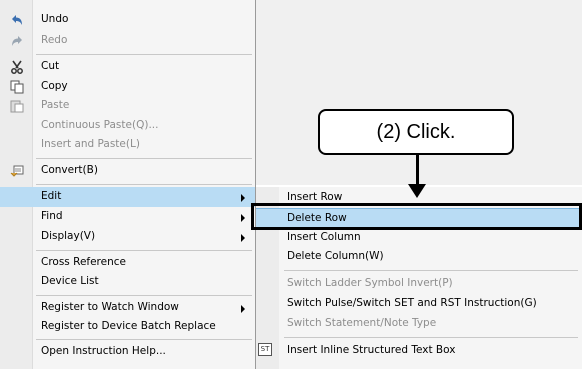 The height and width of the screenshot is (369, 582). I want to click on menu-item-display: Display(V), so click(127, 237).